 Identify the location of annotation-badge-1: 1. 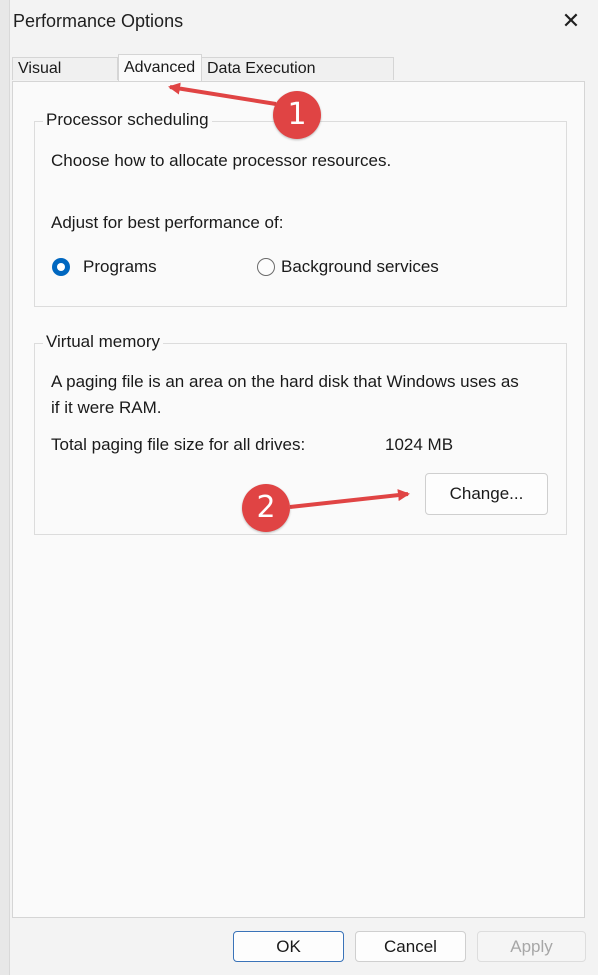
(297, 115).